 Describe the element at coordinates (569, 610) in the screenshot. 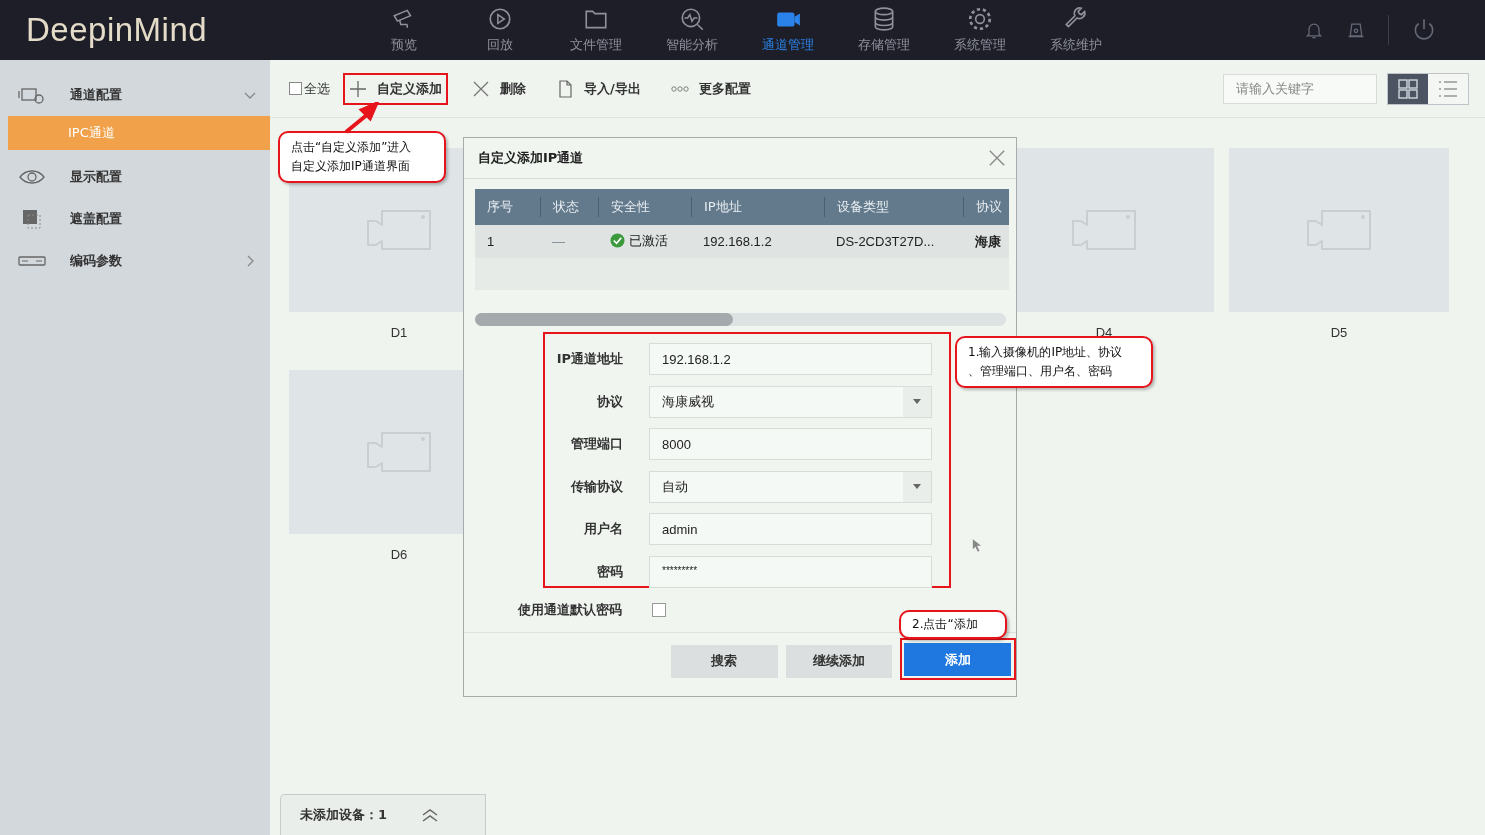

I see `checkbox-label: 使用通道默认密码` at that location.